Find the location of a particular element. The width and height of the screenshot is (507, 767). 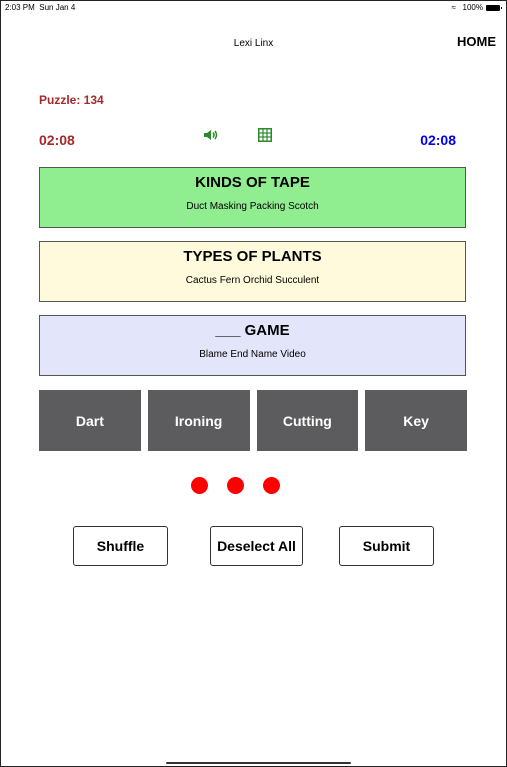

timer-left: 02:08 is located at coordinates (57, 140).